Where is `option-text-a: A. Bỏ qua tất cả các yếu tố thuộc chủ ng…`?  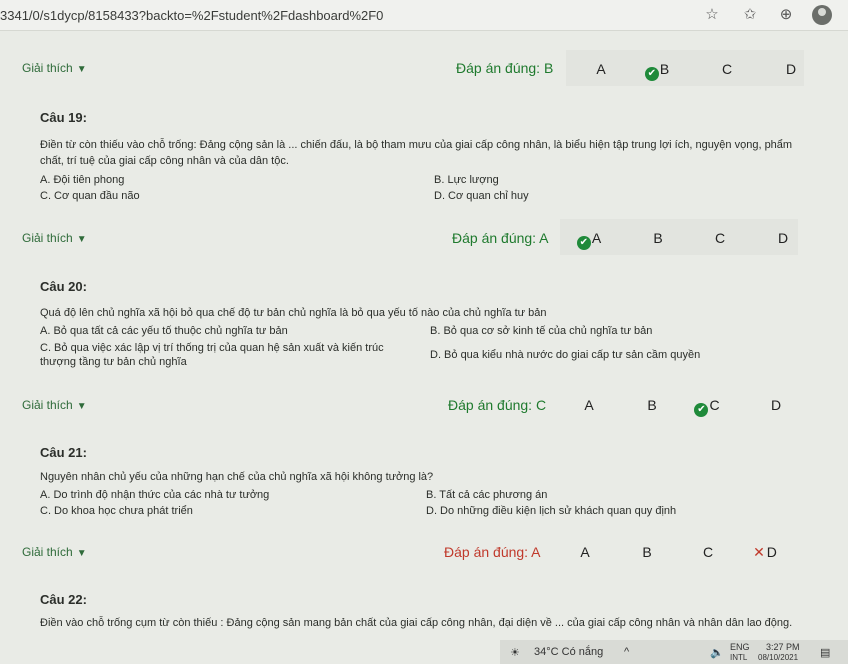
option-text-a: A. Bỏ qua tất cả các yếu tố thuộc chủ ng… is located at coordinates (164, 331).